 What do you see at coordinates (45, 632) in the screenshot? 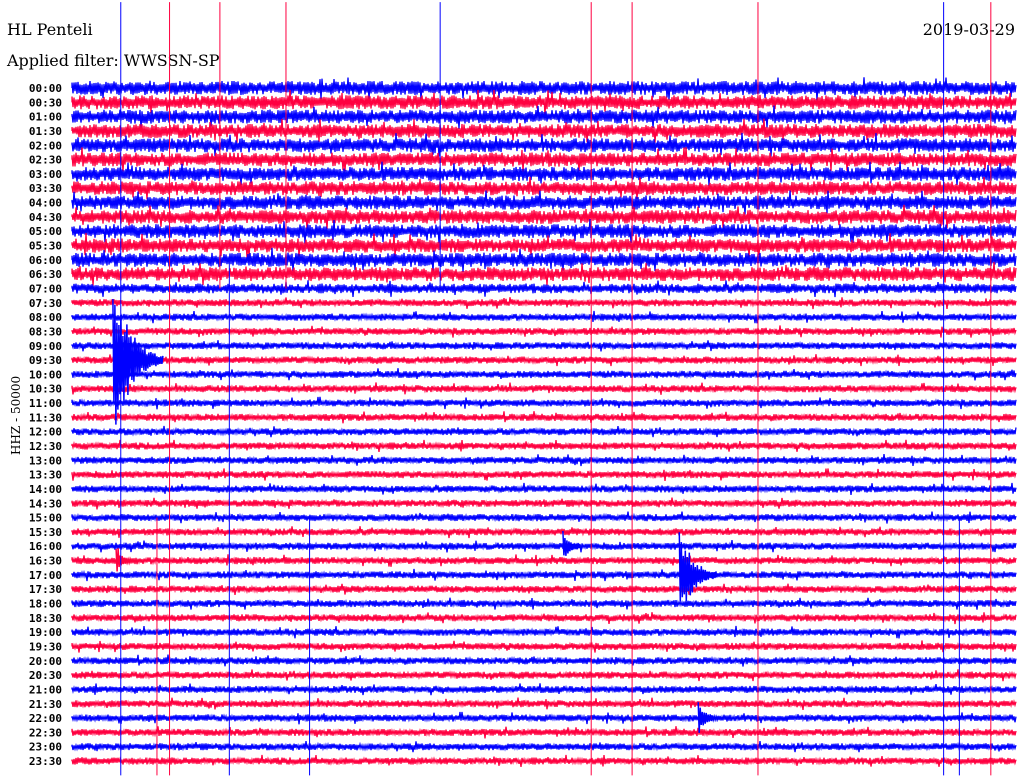
I see `row-time-label: 19:00` at bounding box center [45, 632].